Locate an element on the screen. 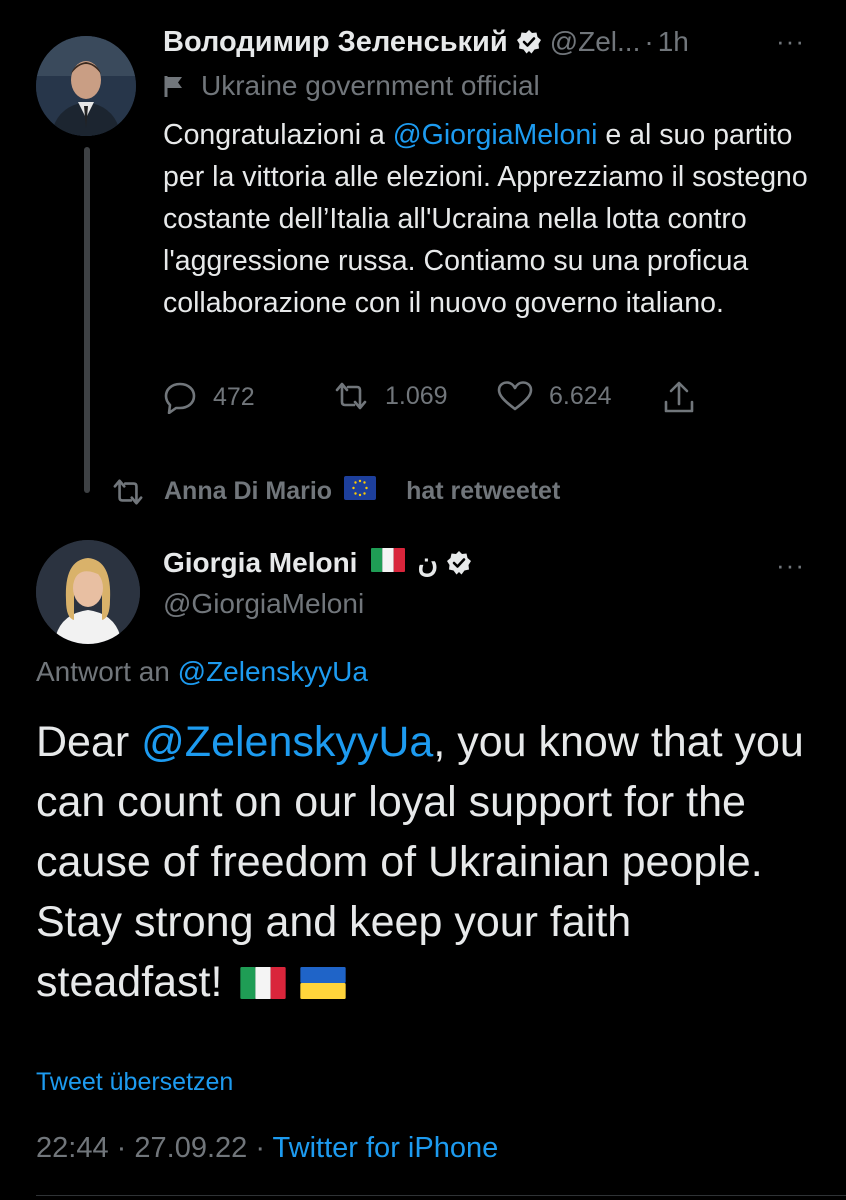 This screenshot has height=1200, width=846. like-icon is located at coordinates (515, 396).